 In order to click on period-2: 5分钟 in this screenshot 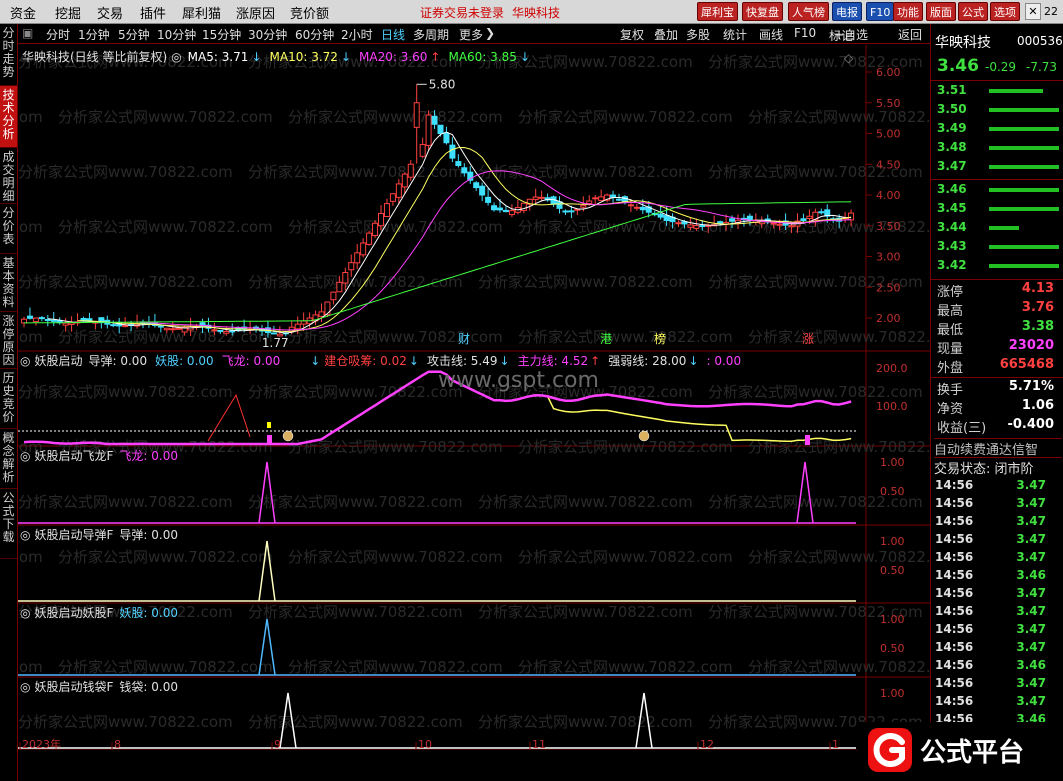, I will do `click(134, 34)`.